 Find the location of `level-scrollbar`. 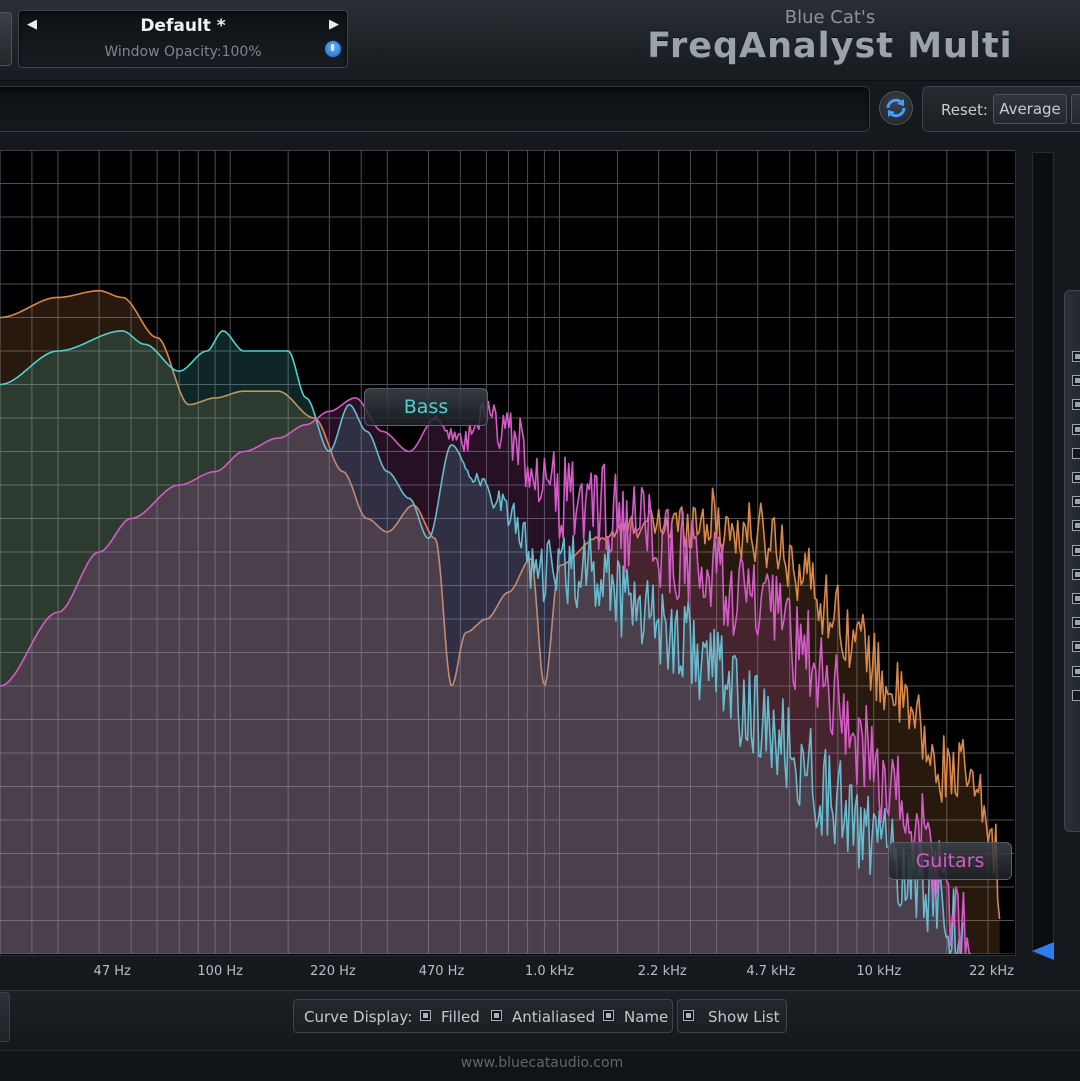

level-scrollbar is located at coordinates (1043, 553).